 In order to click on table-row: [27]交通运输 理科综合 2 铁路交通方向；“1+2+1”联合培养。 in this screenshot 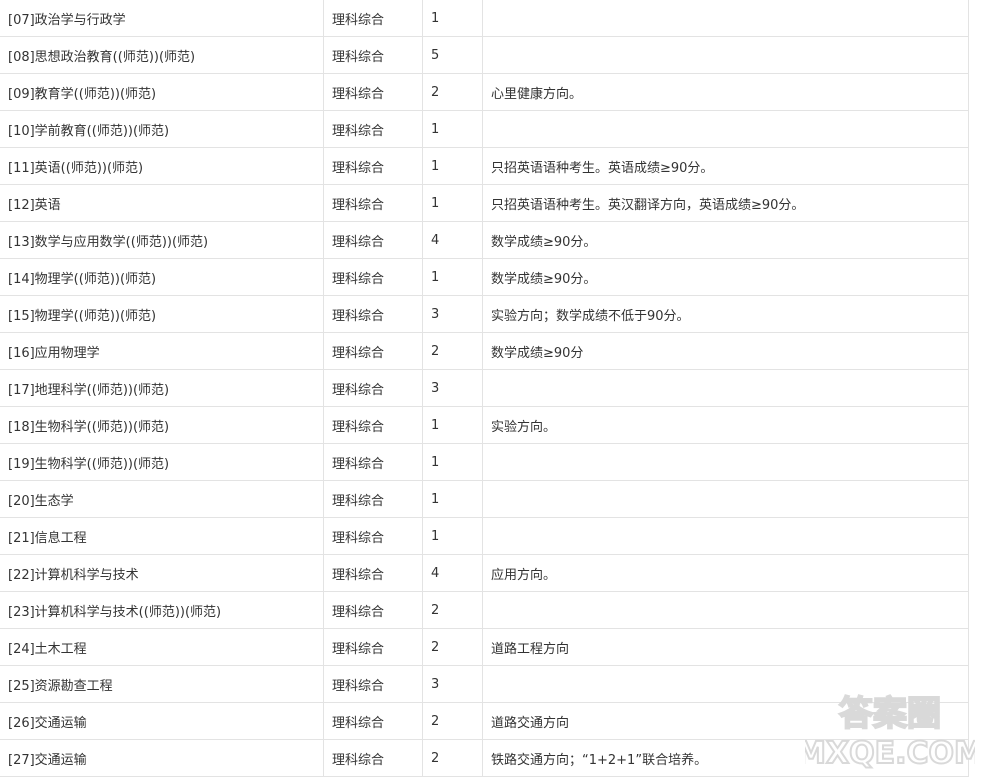, I will do `click(484, 758)`.